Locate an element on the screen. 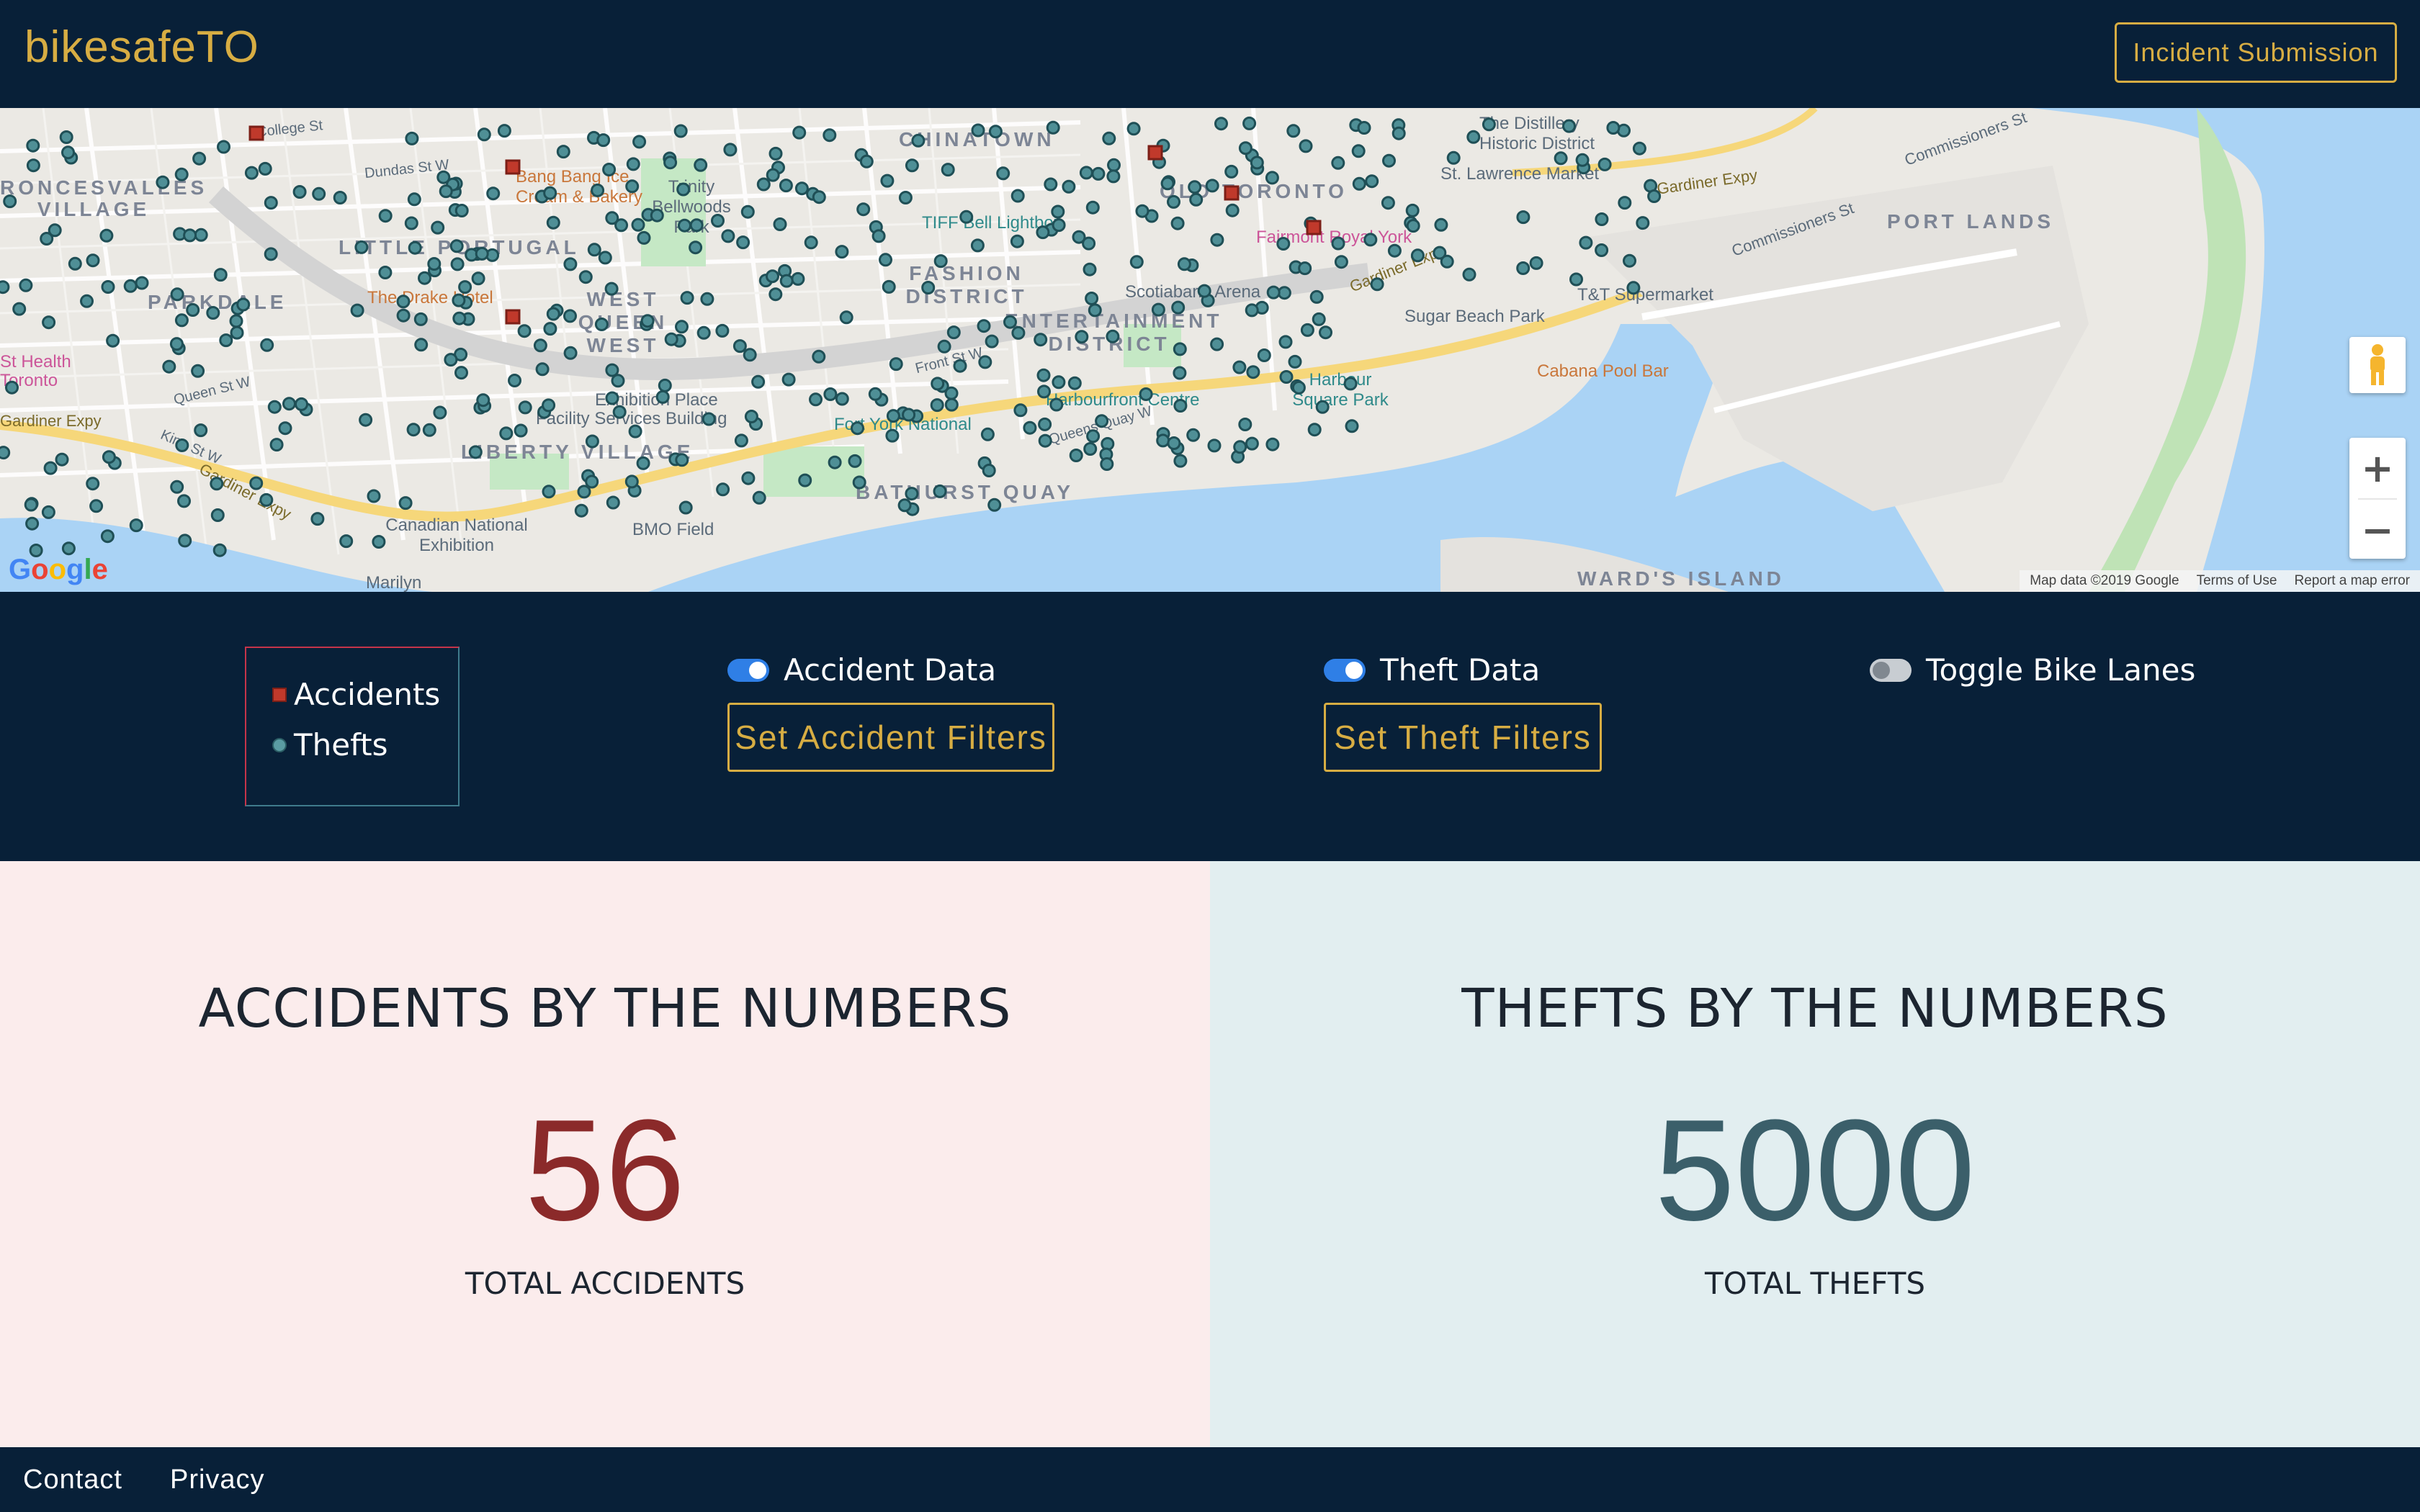 This screenshot has width=2420, height=1512. brand-logo: bikesafeTO is located at coordinates (141, 47).